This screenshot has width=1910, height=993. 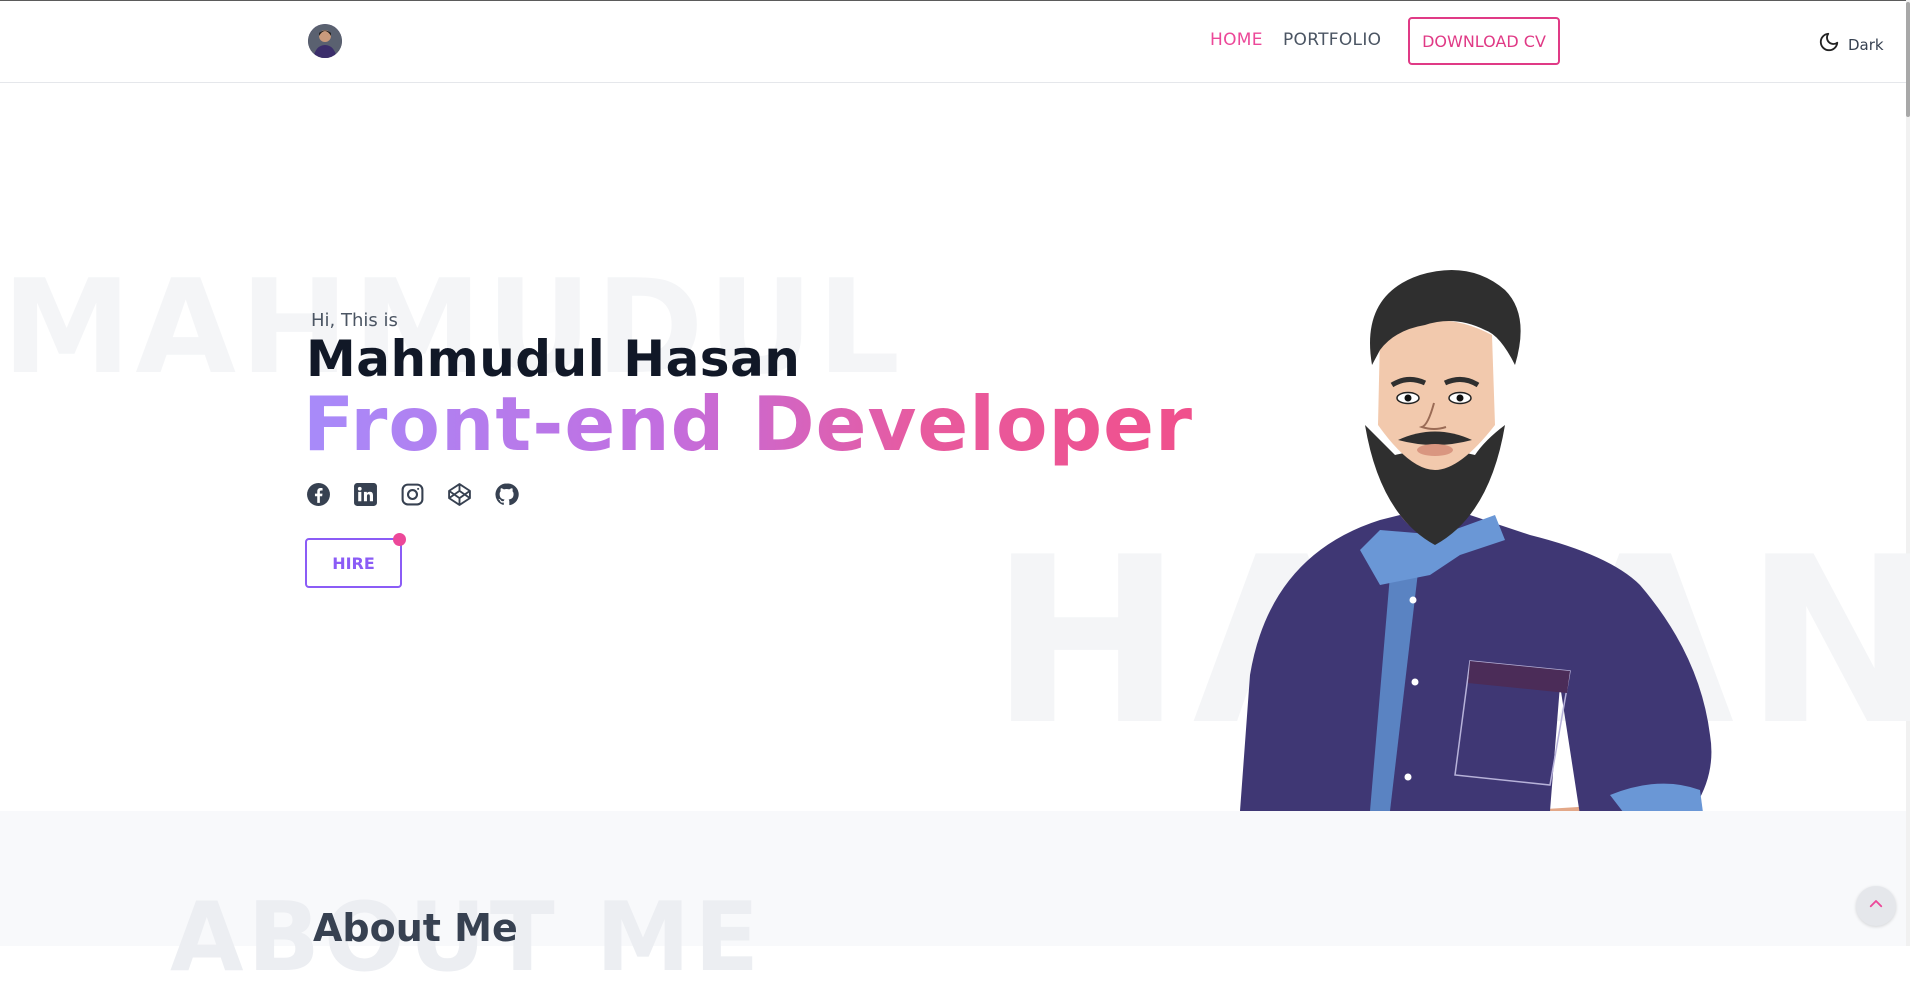 What do you see at coordinates (459, 494) in the screenshot?
I see `codepen-icon` at bounding box center [459, 494].